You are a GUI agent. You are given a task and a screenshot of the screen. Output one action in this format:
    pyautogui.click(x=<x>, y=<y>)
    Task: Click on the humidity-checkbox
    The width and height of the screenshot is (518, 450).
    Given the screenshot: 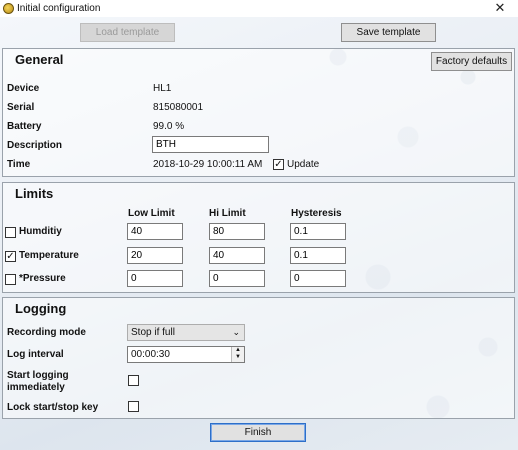 What is the action you would take?
    pyautogui.click(x=10, y=232)
    